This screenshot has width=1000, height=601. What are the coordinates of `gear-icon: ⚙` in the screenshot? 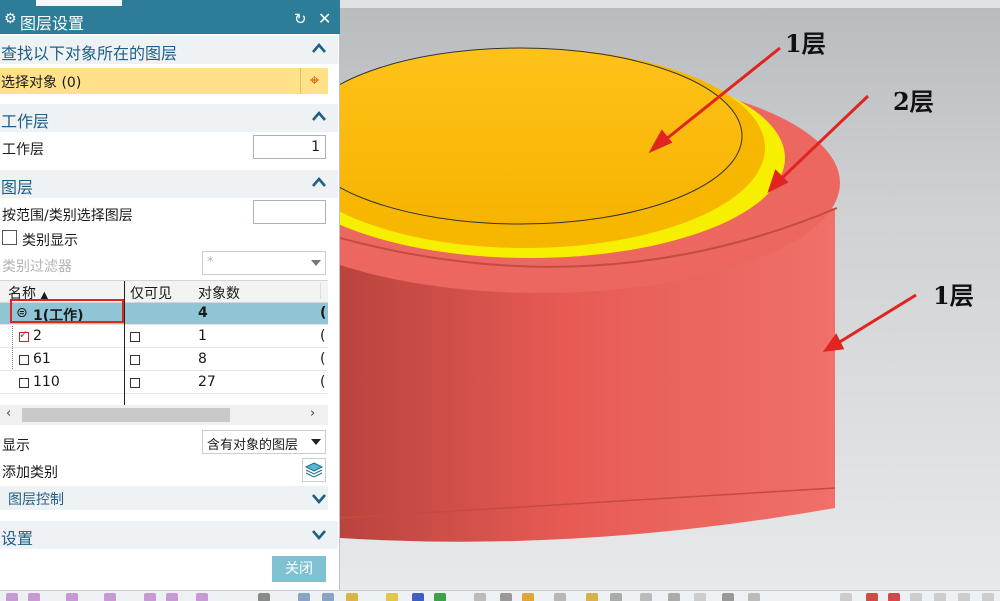 It's located at (10, 19).